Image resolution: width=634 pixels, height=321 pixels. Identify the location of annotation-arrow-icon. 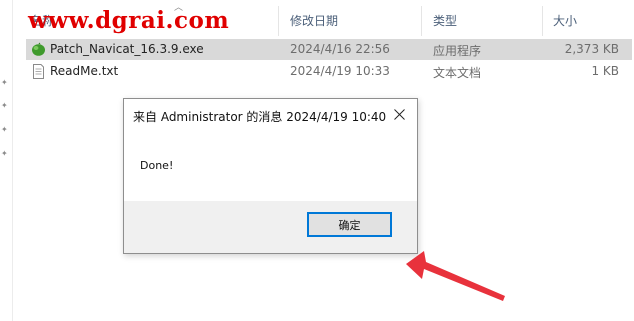
(455, 276).